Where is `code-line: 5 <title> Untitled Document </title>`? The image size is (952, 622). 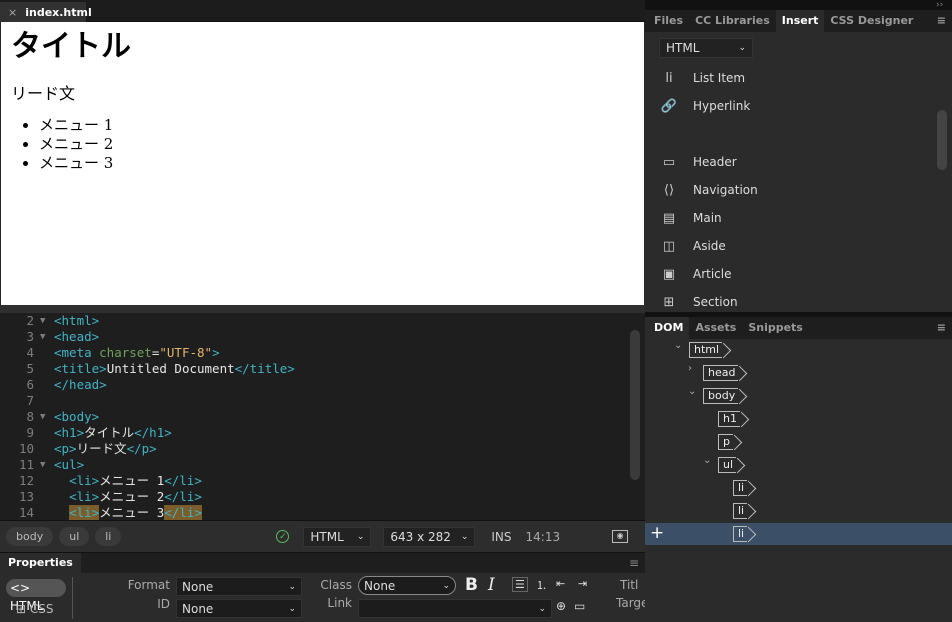
code-line: 5 <title> Untitled Document </title> is located at coordinates (322, 369).